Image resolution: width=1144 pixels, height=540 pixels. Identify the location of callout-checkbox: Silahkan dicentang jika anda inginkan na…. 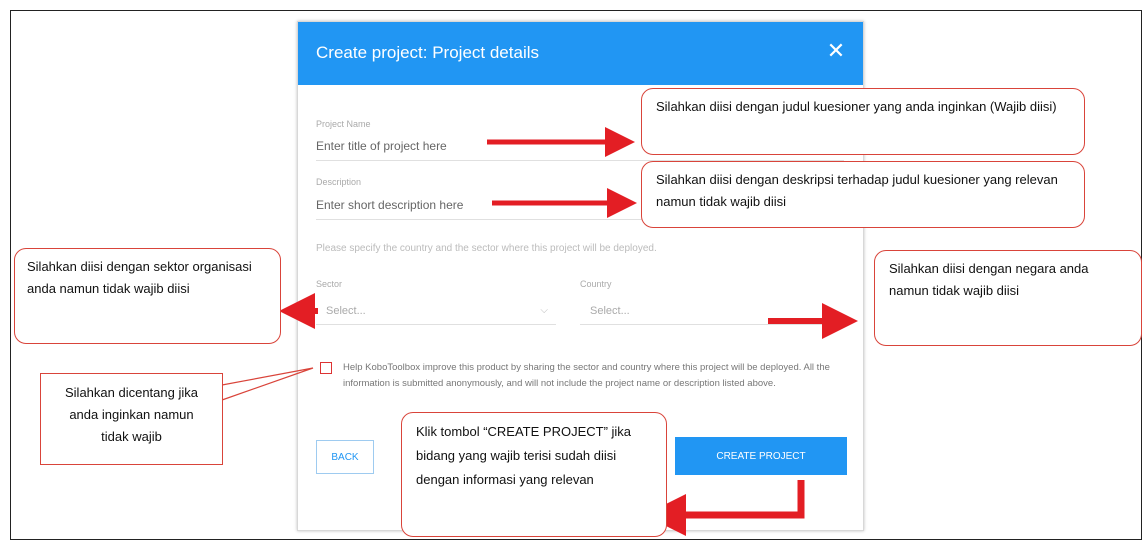
(131, 419).